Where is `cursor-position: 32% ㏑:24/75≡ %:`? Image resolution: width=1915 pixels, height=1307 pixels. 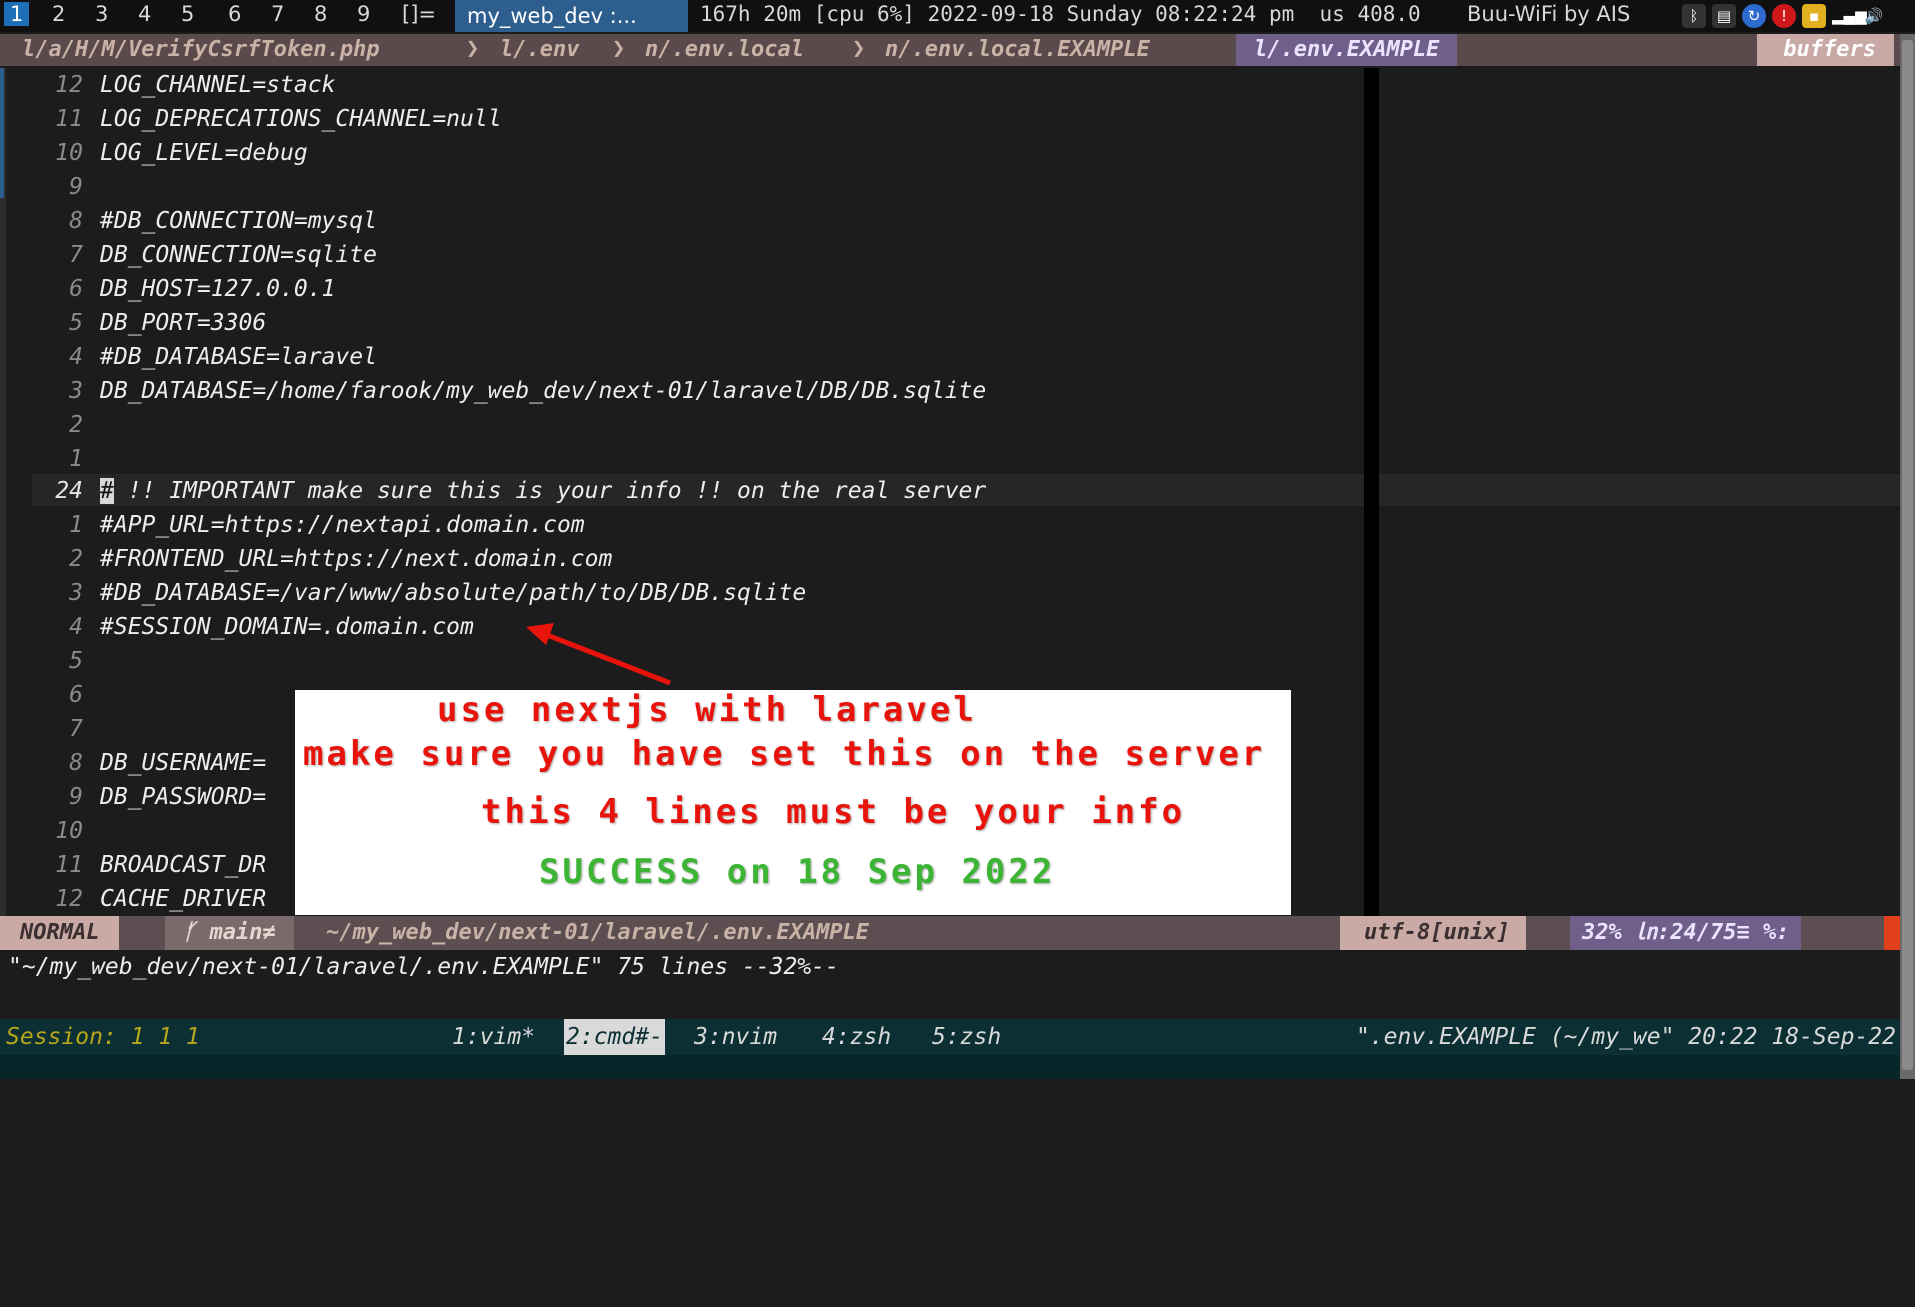
cursor-position: 32% ㏑:24/75≡ %: is located at coordinates (1686, 933).